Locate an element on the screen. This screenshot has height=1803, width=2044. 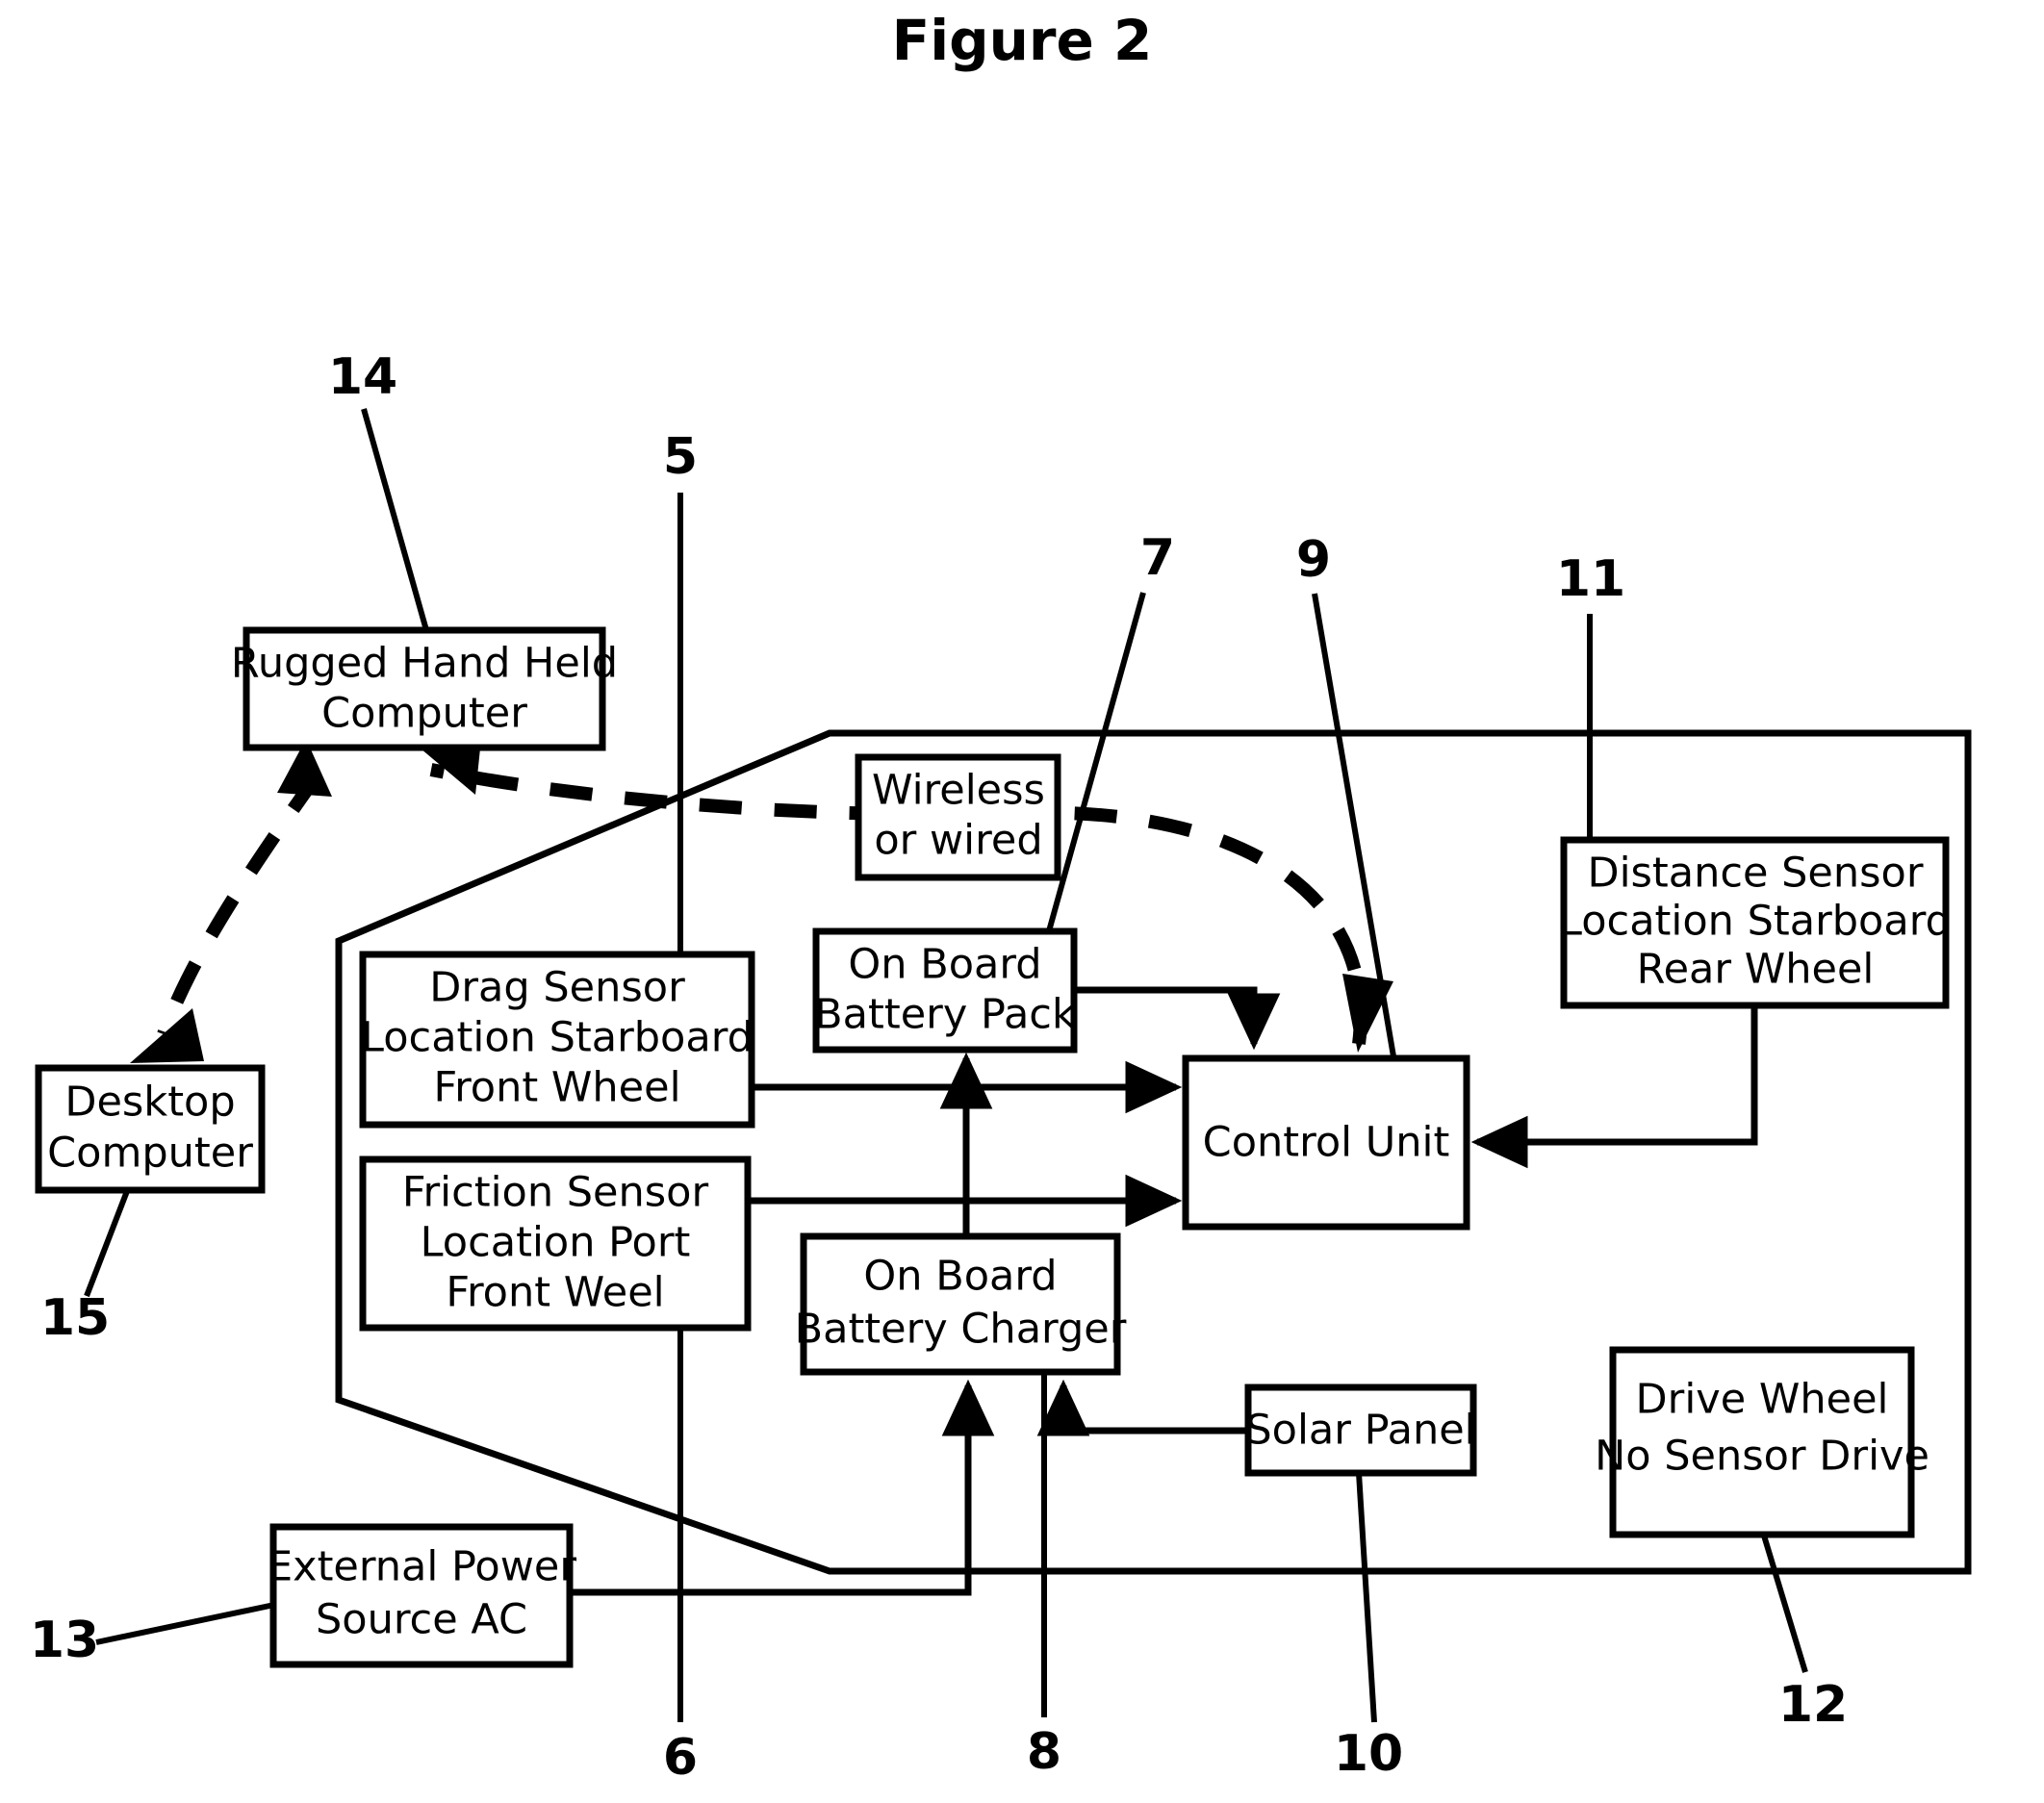
box-solar-panel-line-1: Solar Panel is located at coordinates (1360, 1431).